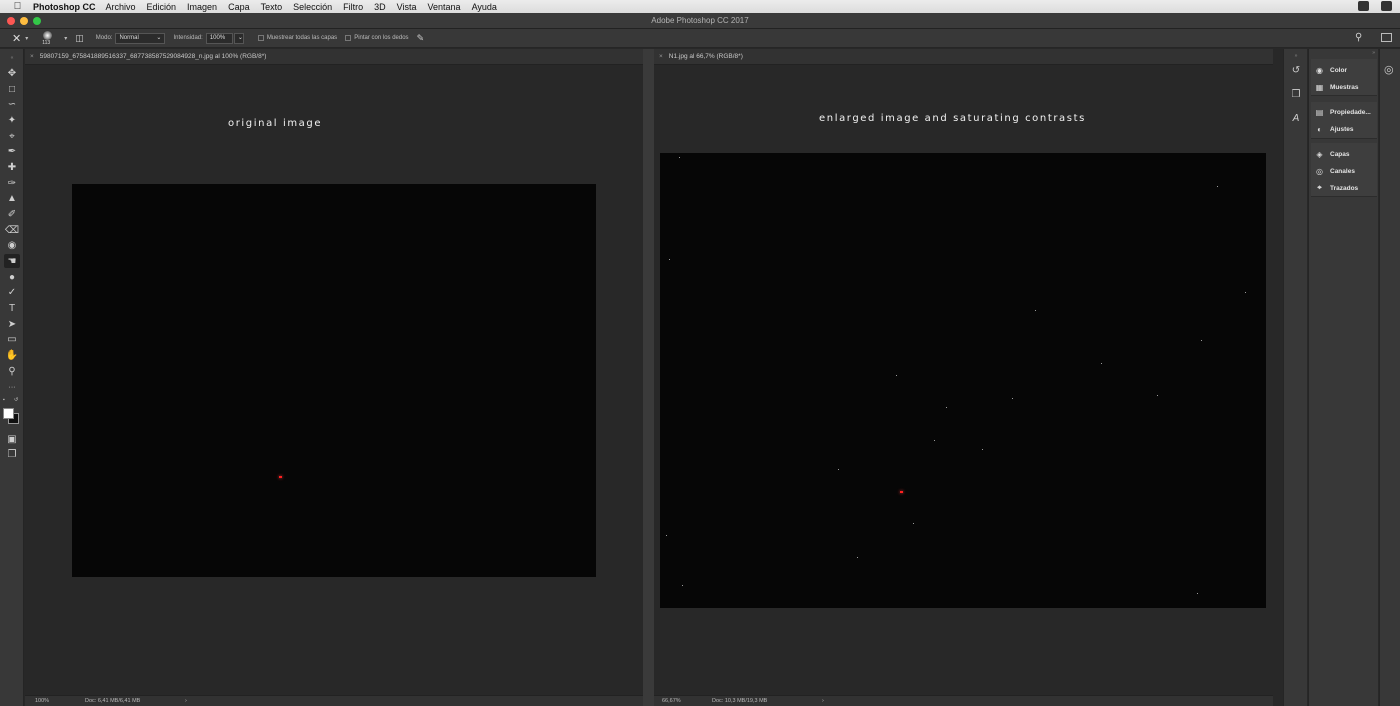 The width and height of the screenshot is (1400, 706). I want to click on panel-paths: ⌖ Trazados, so click(1336, 188).